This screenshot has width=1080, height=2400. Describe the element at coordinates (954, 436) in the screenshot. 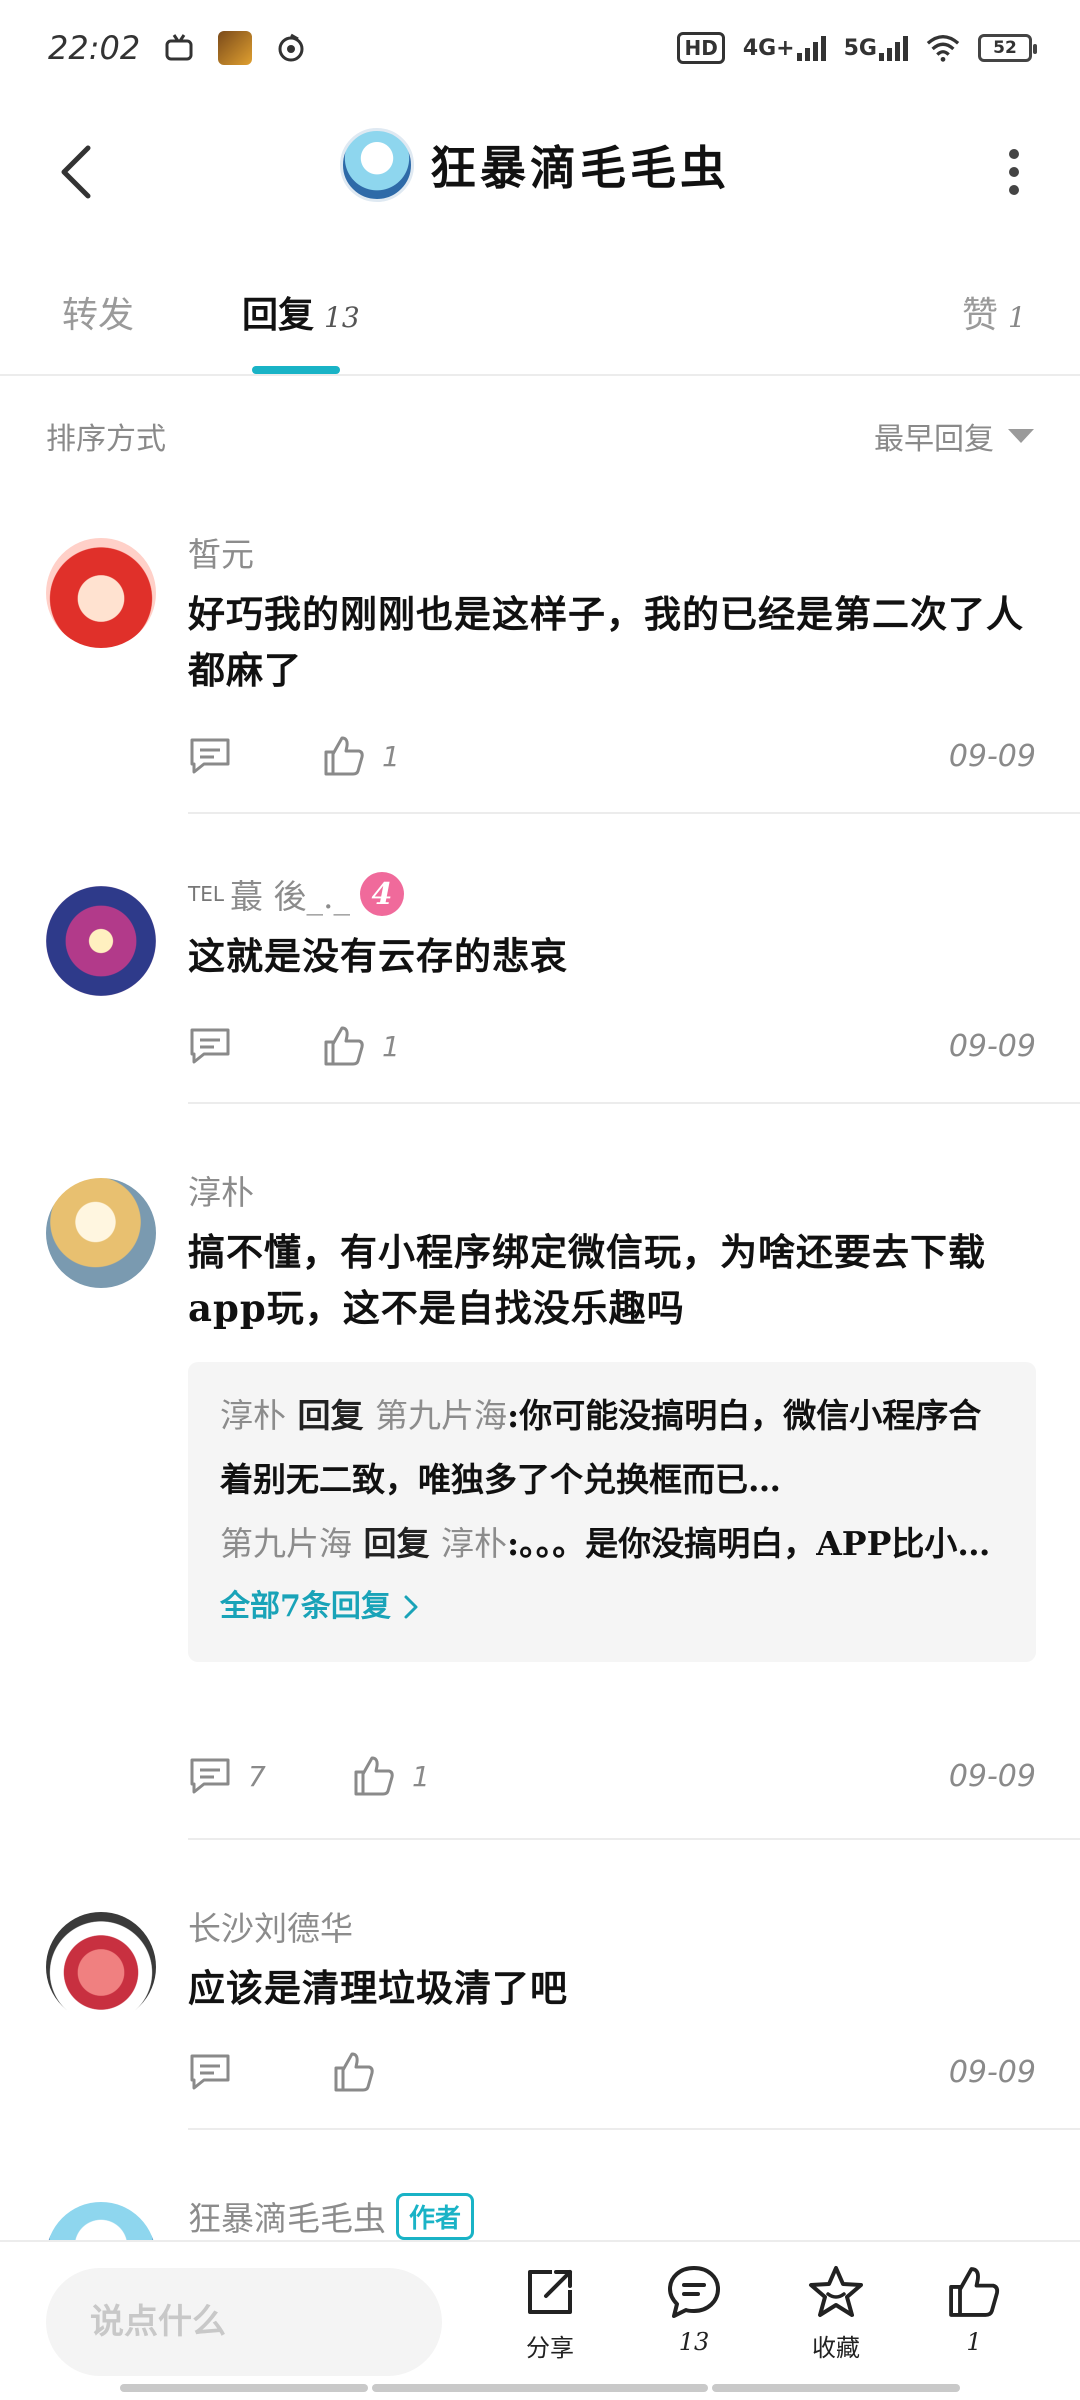

I see `sort-dropdown: 最早回复` at that location.